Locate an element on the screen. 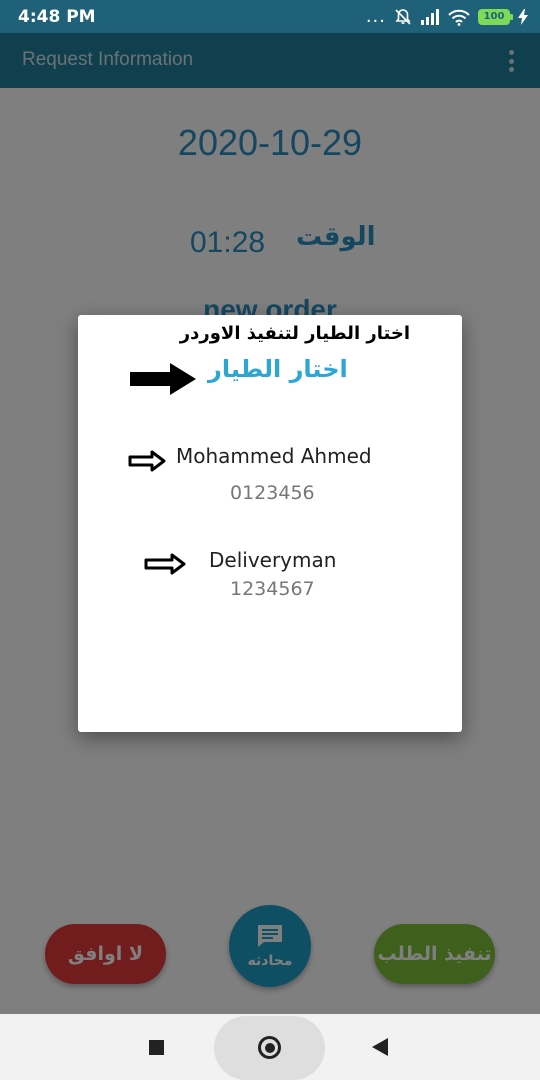  status-time: 4:48 PM is located at coordinates (57, 17).